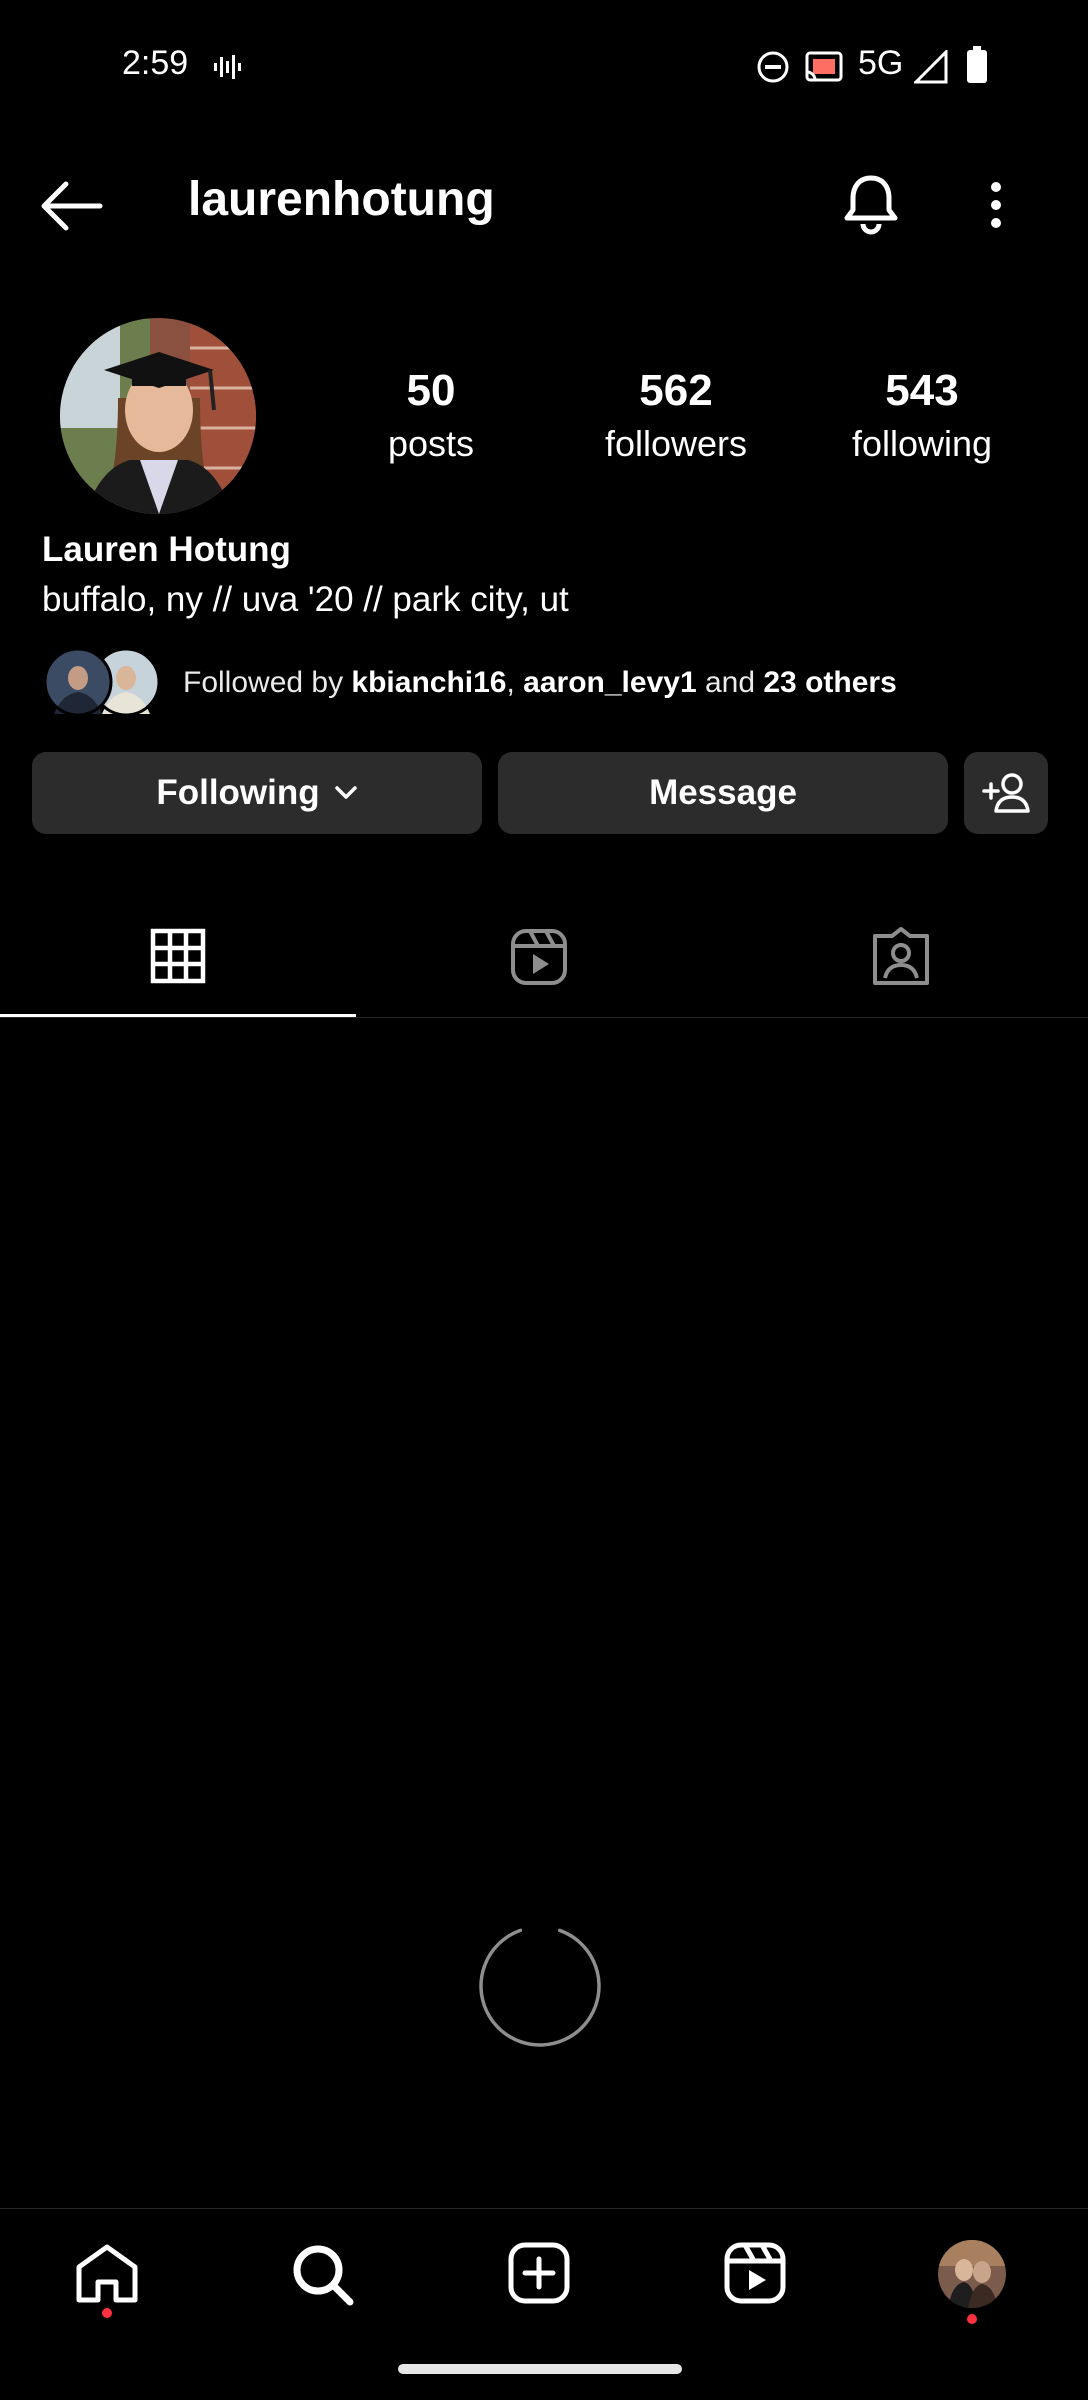 The image size is (1088, 2400). I want to click on reels-tab-icon, so click(539, 957).